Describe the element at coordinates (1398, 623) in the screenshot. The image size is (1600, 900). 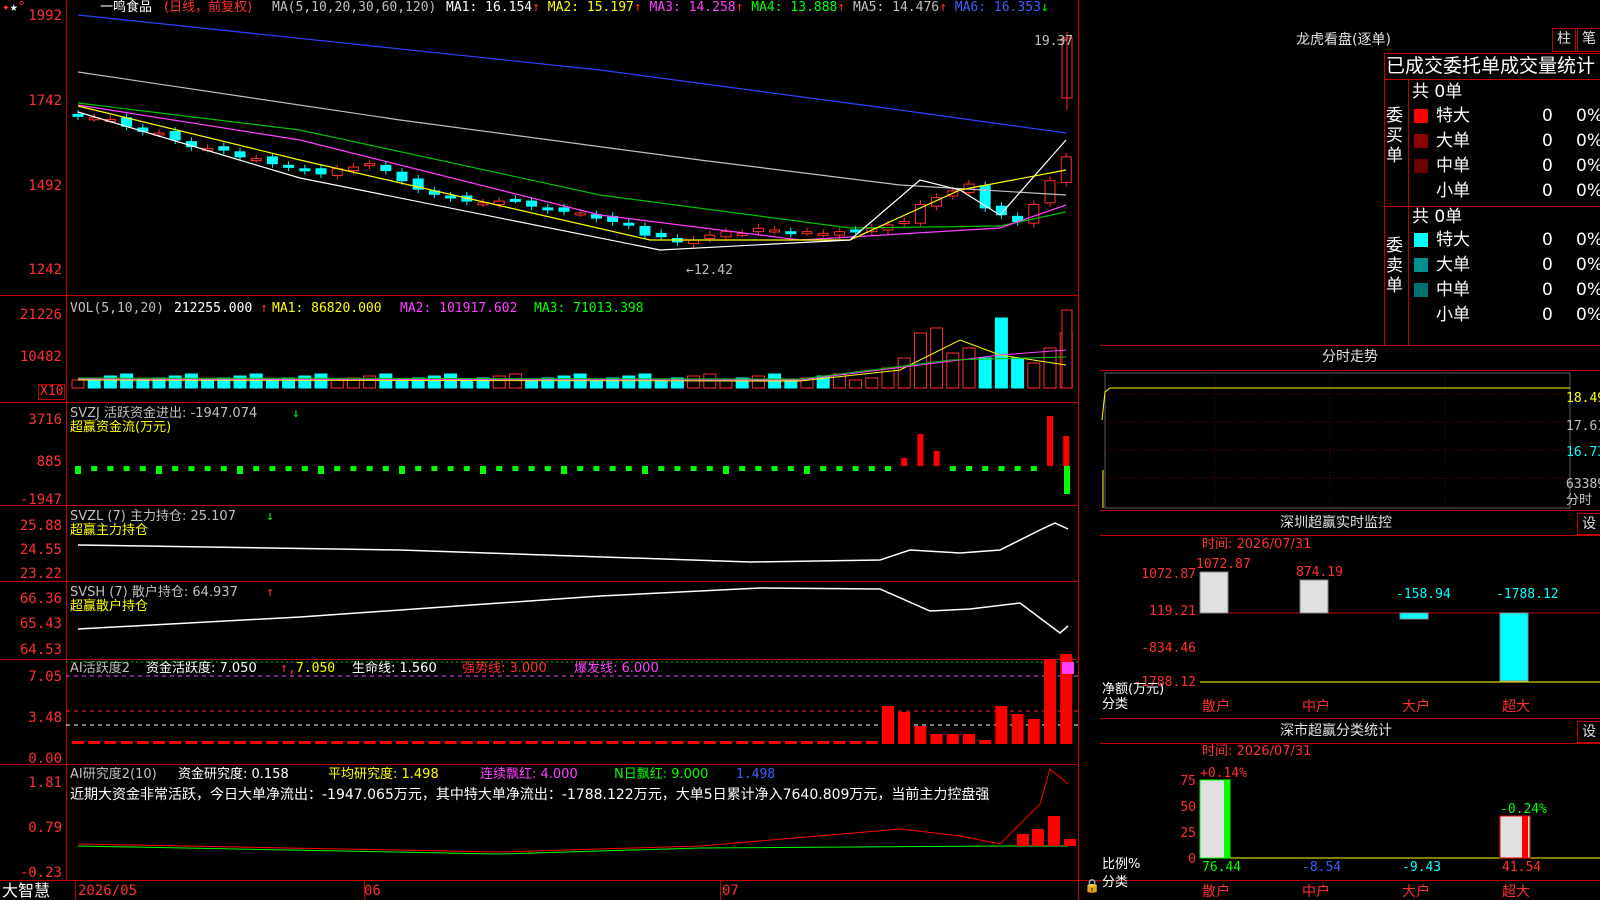
I see `sz-monitor-chart: 1072.87 874.19 -158.94 -1788.12` at that location.